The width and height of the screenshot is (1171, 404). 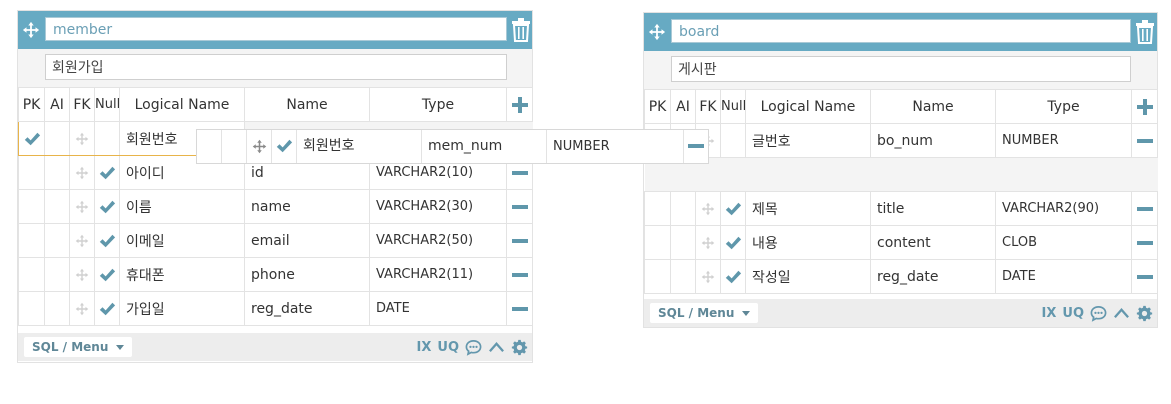 I want to click on table-row: 가입일 reg_date DATE, so click(x=275, y=308).